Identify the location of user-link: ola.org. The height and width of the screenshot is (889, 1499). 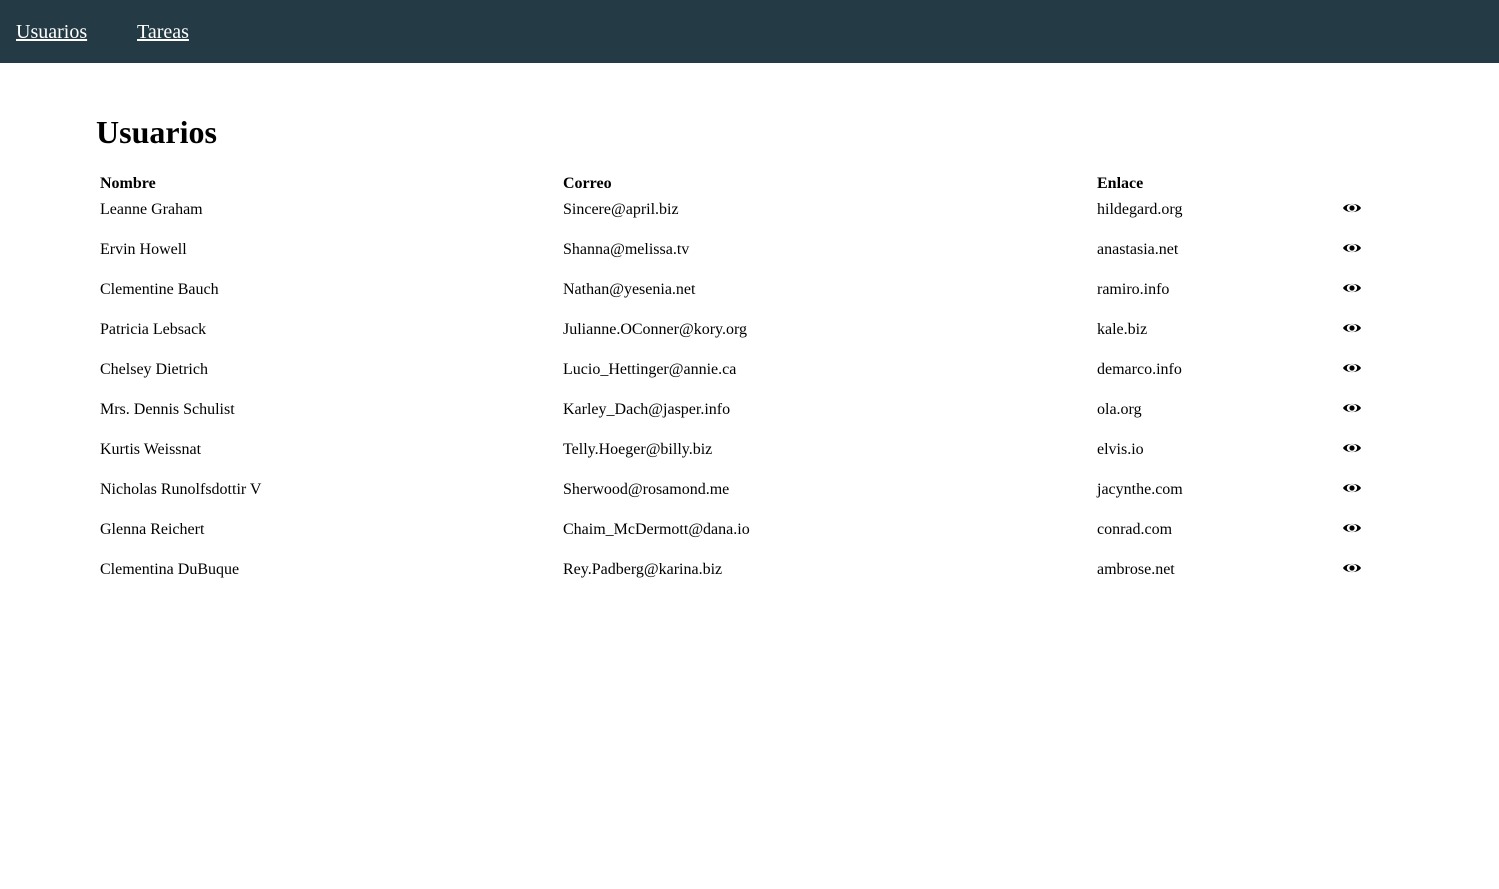
(1119, 409).